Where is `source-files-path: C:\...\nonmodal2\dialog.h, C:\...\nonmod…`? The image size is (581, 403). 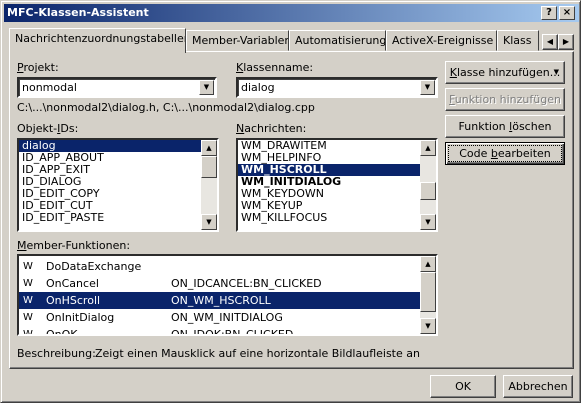
source-files-path: C:\...\nonmodal2\dialog.h, C:\...\nonmod… is located at coordinates (166, 107).